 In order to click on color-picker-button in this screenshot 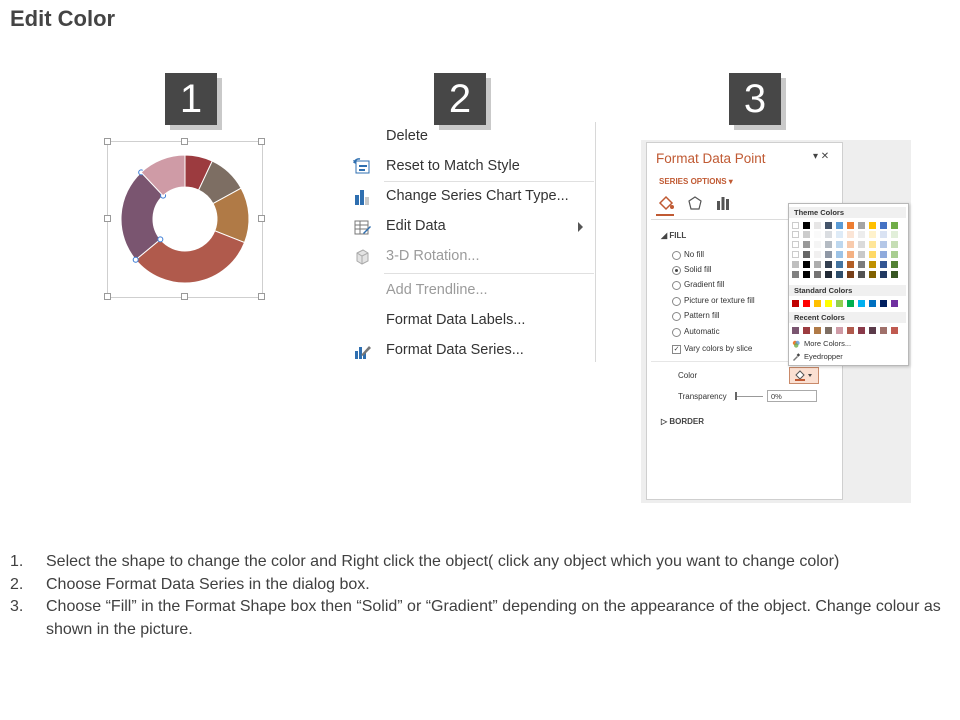, I will do `click(804, 375)`.